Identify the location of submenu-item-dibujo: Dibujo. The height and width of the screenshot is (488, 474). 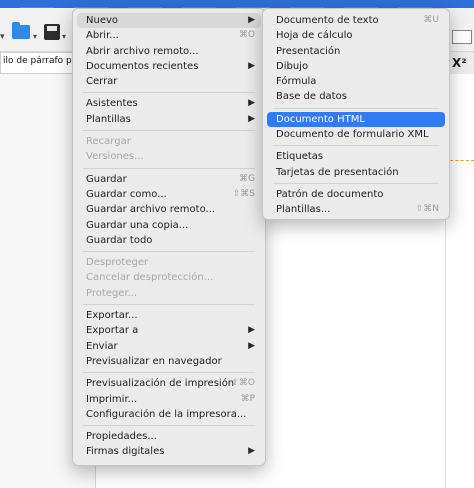
(356, 66).